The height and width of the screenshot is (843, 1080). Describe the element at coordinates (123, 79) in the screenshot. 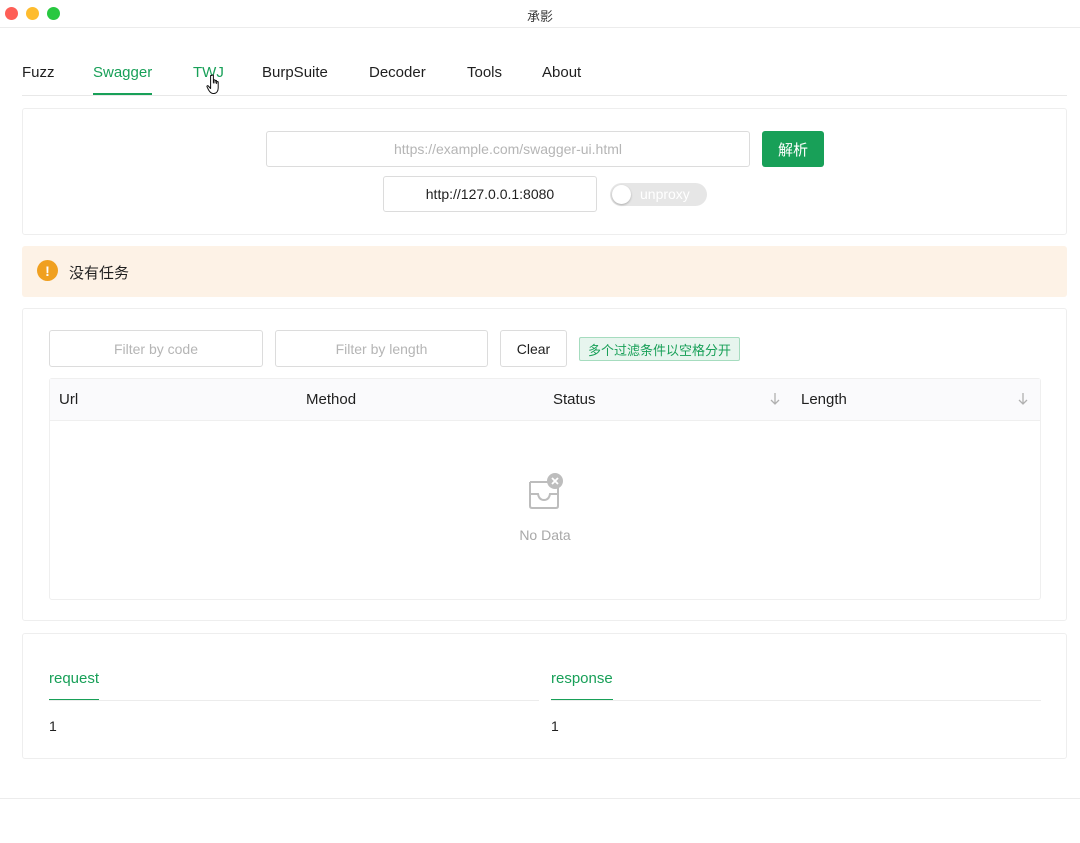

I see `tab-swagger: Swagger` at that location.